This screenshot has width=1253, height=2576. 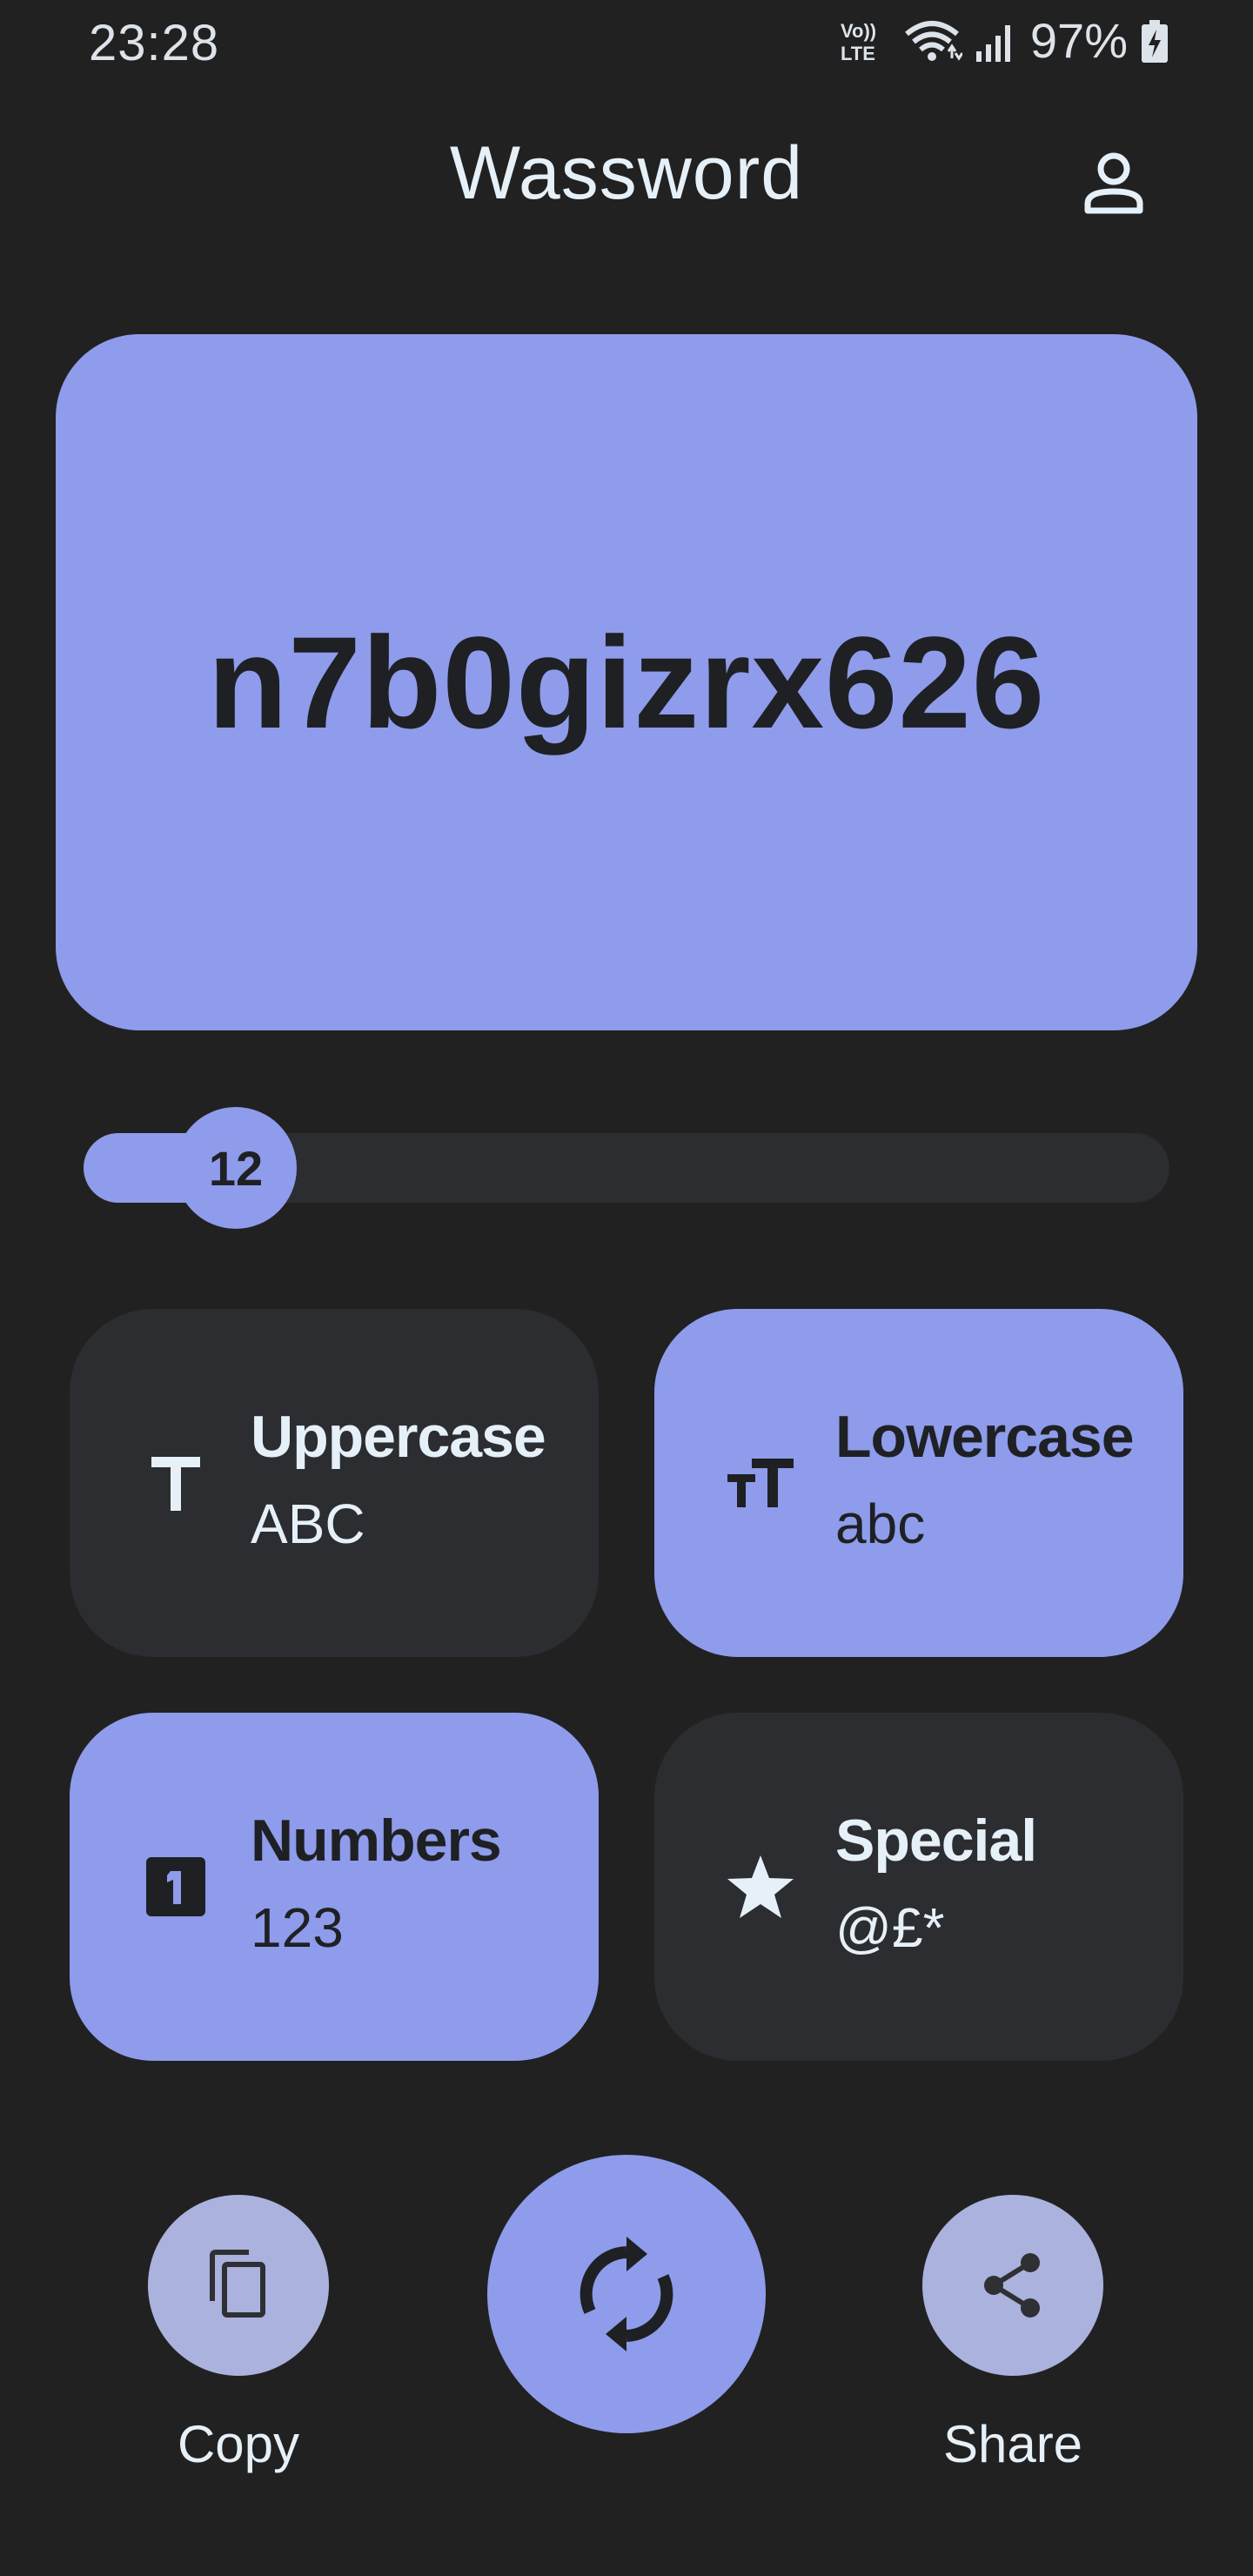 What do you see at coordinates (176, 1887) in the screenshot?
I see `number-one-box-icon` at bounding box center [176, 1887].